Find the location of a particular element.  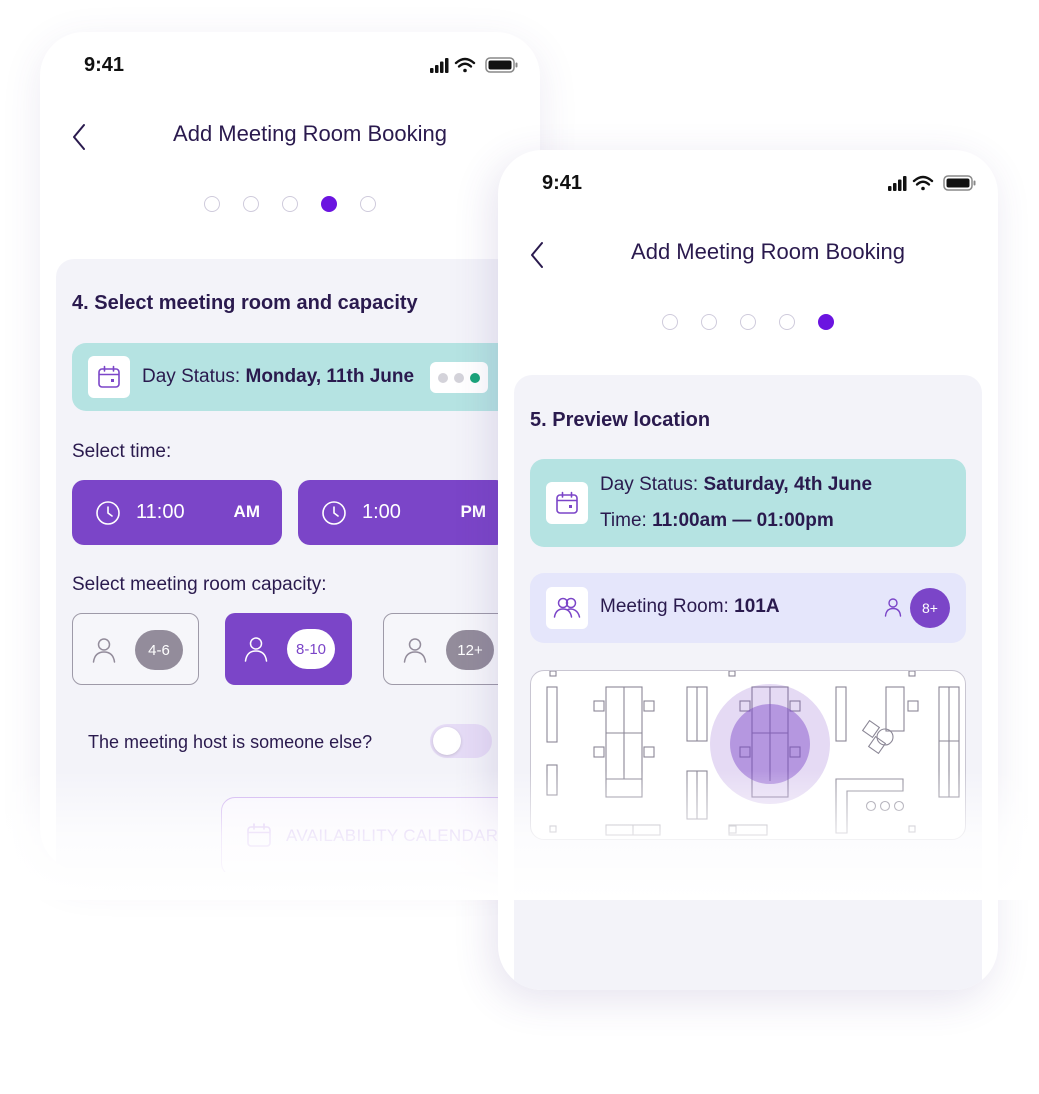

meeting-room-value: 101A is located at coordinates (757, 606).